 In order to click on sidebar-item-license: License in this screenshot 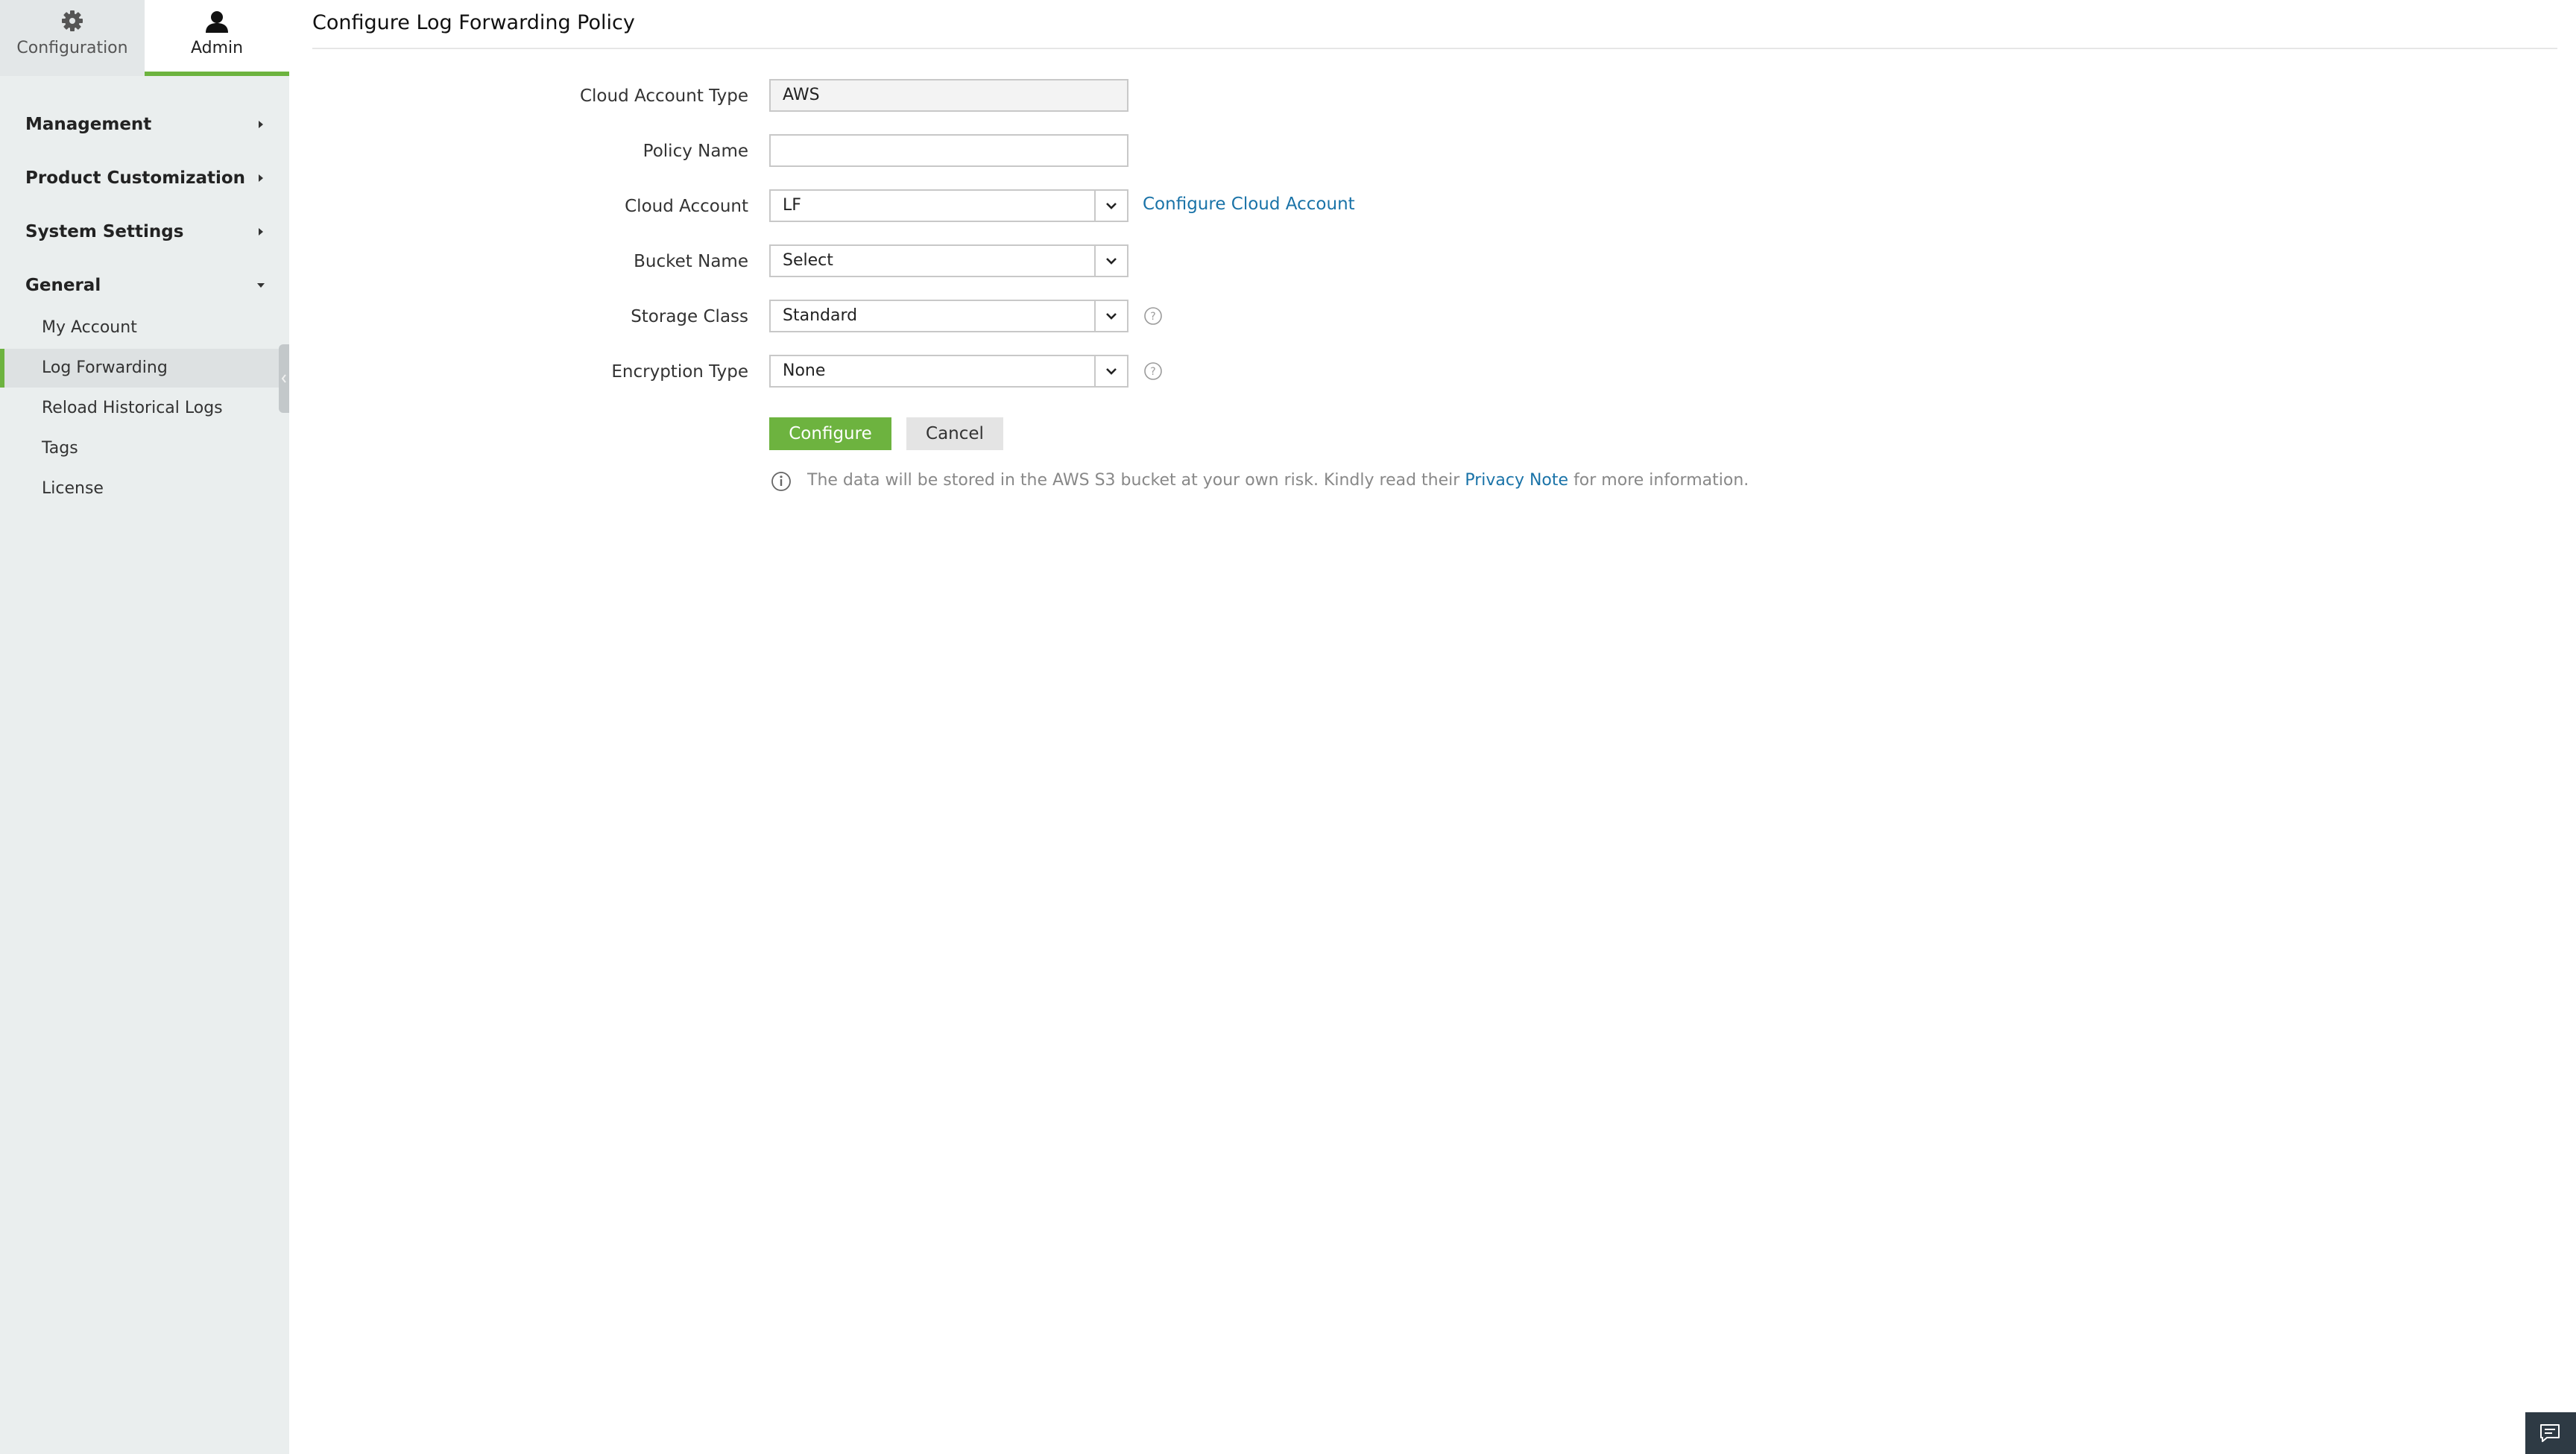, I will do `click(144, 489)`.